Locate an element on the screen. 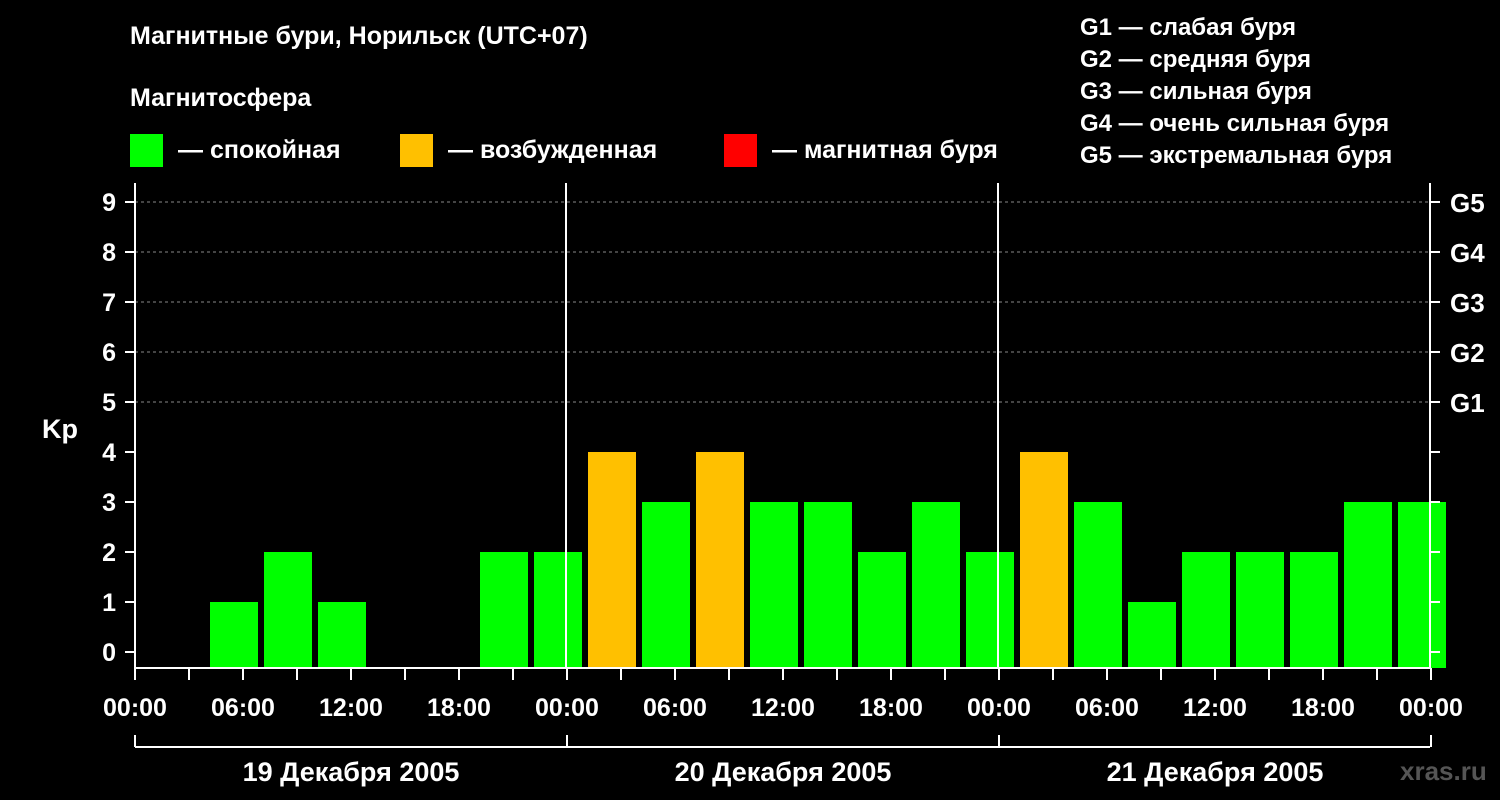 The image size is (1500, 800). y-tick-label: 4 is located at coordinates (109, 453).